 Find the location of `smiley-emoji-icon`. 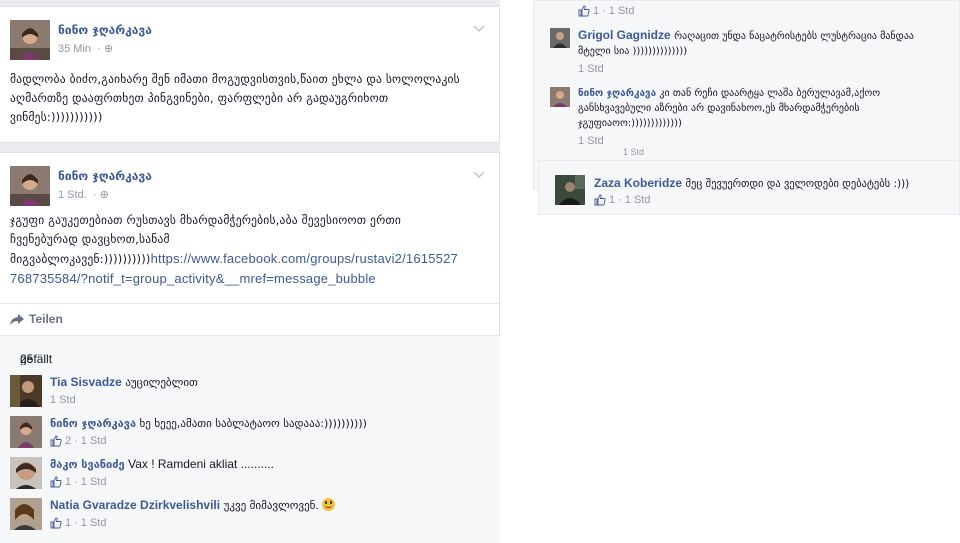

smiley-emoji-icon is located at coordinates (329, 504).